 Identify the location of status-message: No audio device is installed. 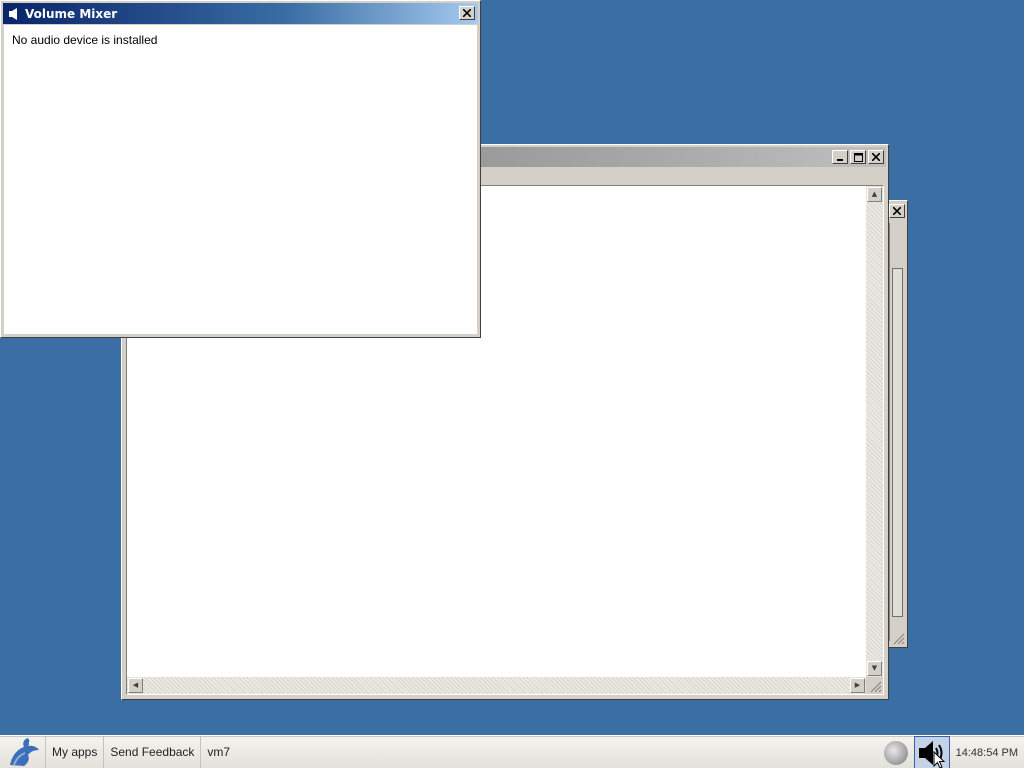
(85, 40).